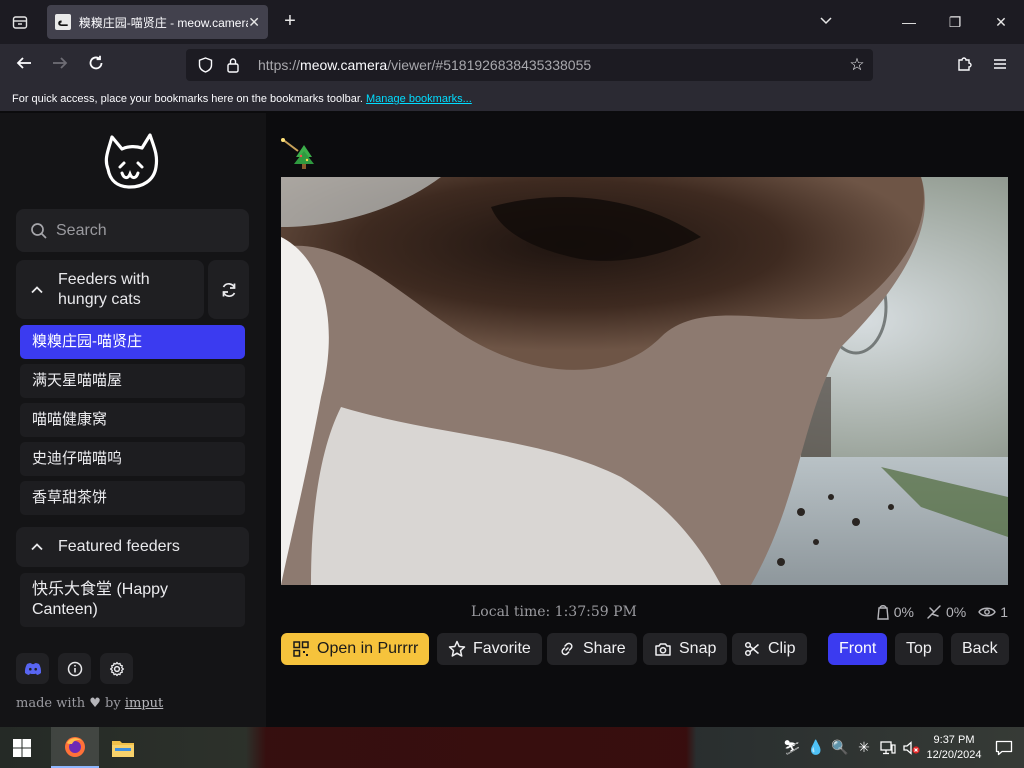 The image size is (1024, 768). Describe the element at coordinates (1004, 612) in the screenshot. I see `viewer-count: 1` at that location.